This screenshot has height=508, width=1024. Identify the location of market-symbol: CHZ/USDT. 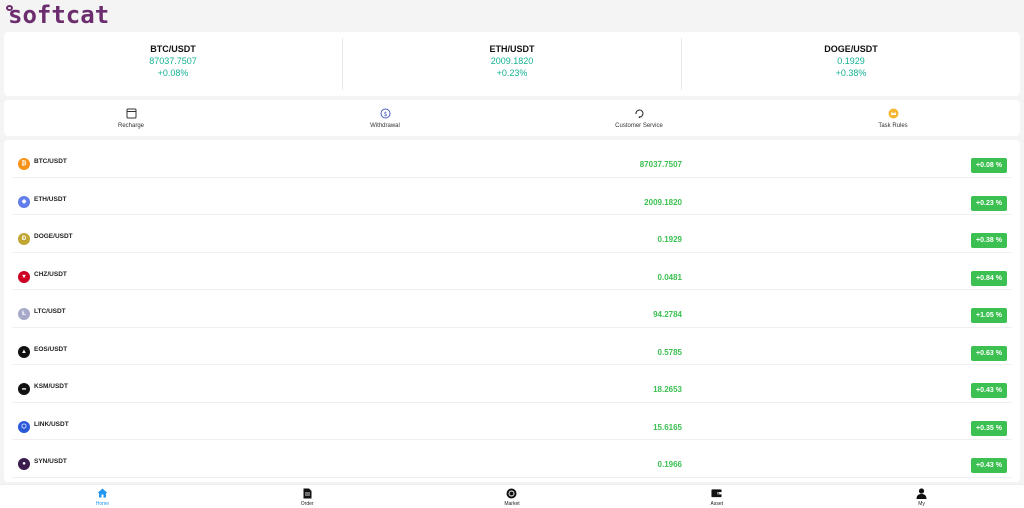
(50, 274).